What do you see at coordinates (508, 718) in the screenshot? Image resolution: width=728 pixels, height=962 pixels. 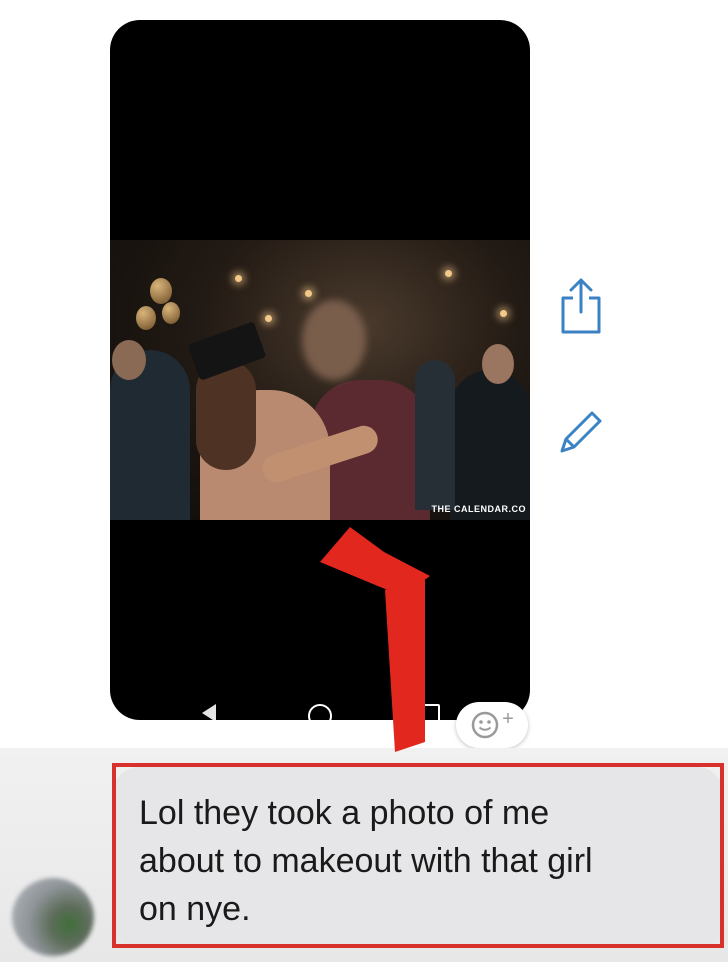 I see `reaction-plus: +` at bounding box center [508, 718].